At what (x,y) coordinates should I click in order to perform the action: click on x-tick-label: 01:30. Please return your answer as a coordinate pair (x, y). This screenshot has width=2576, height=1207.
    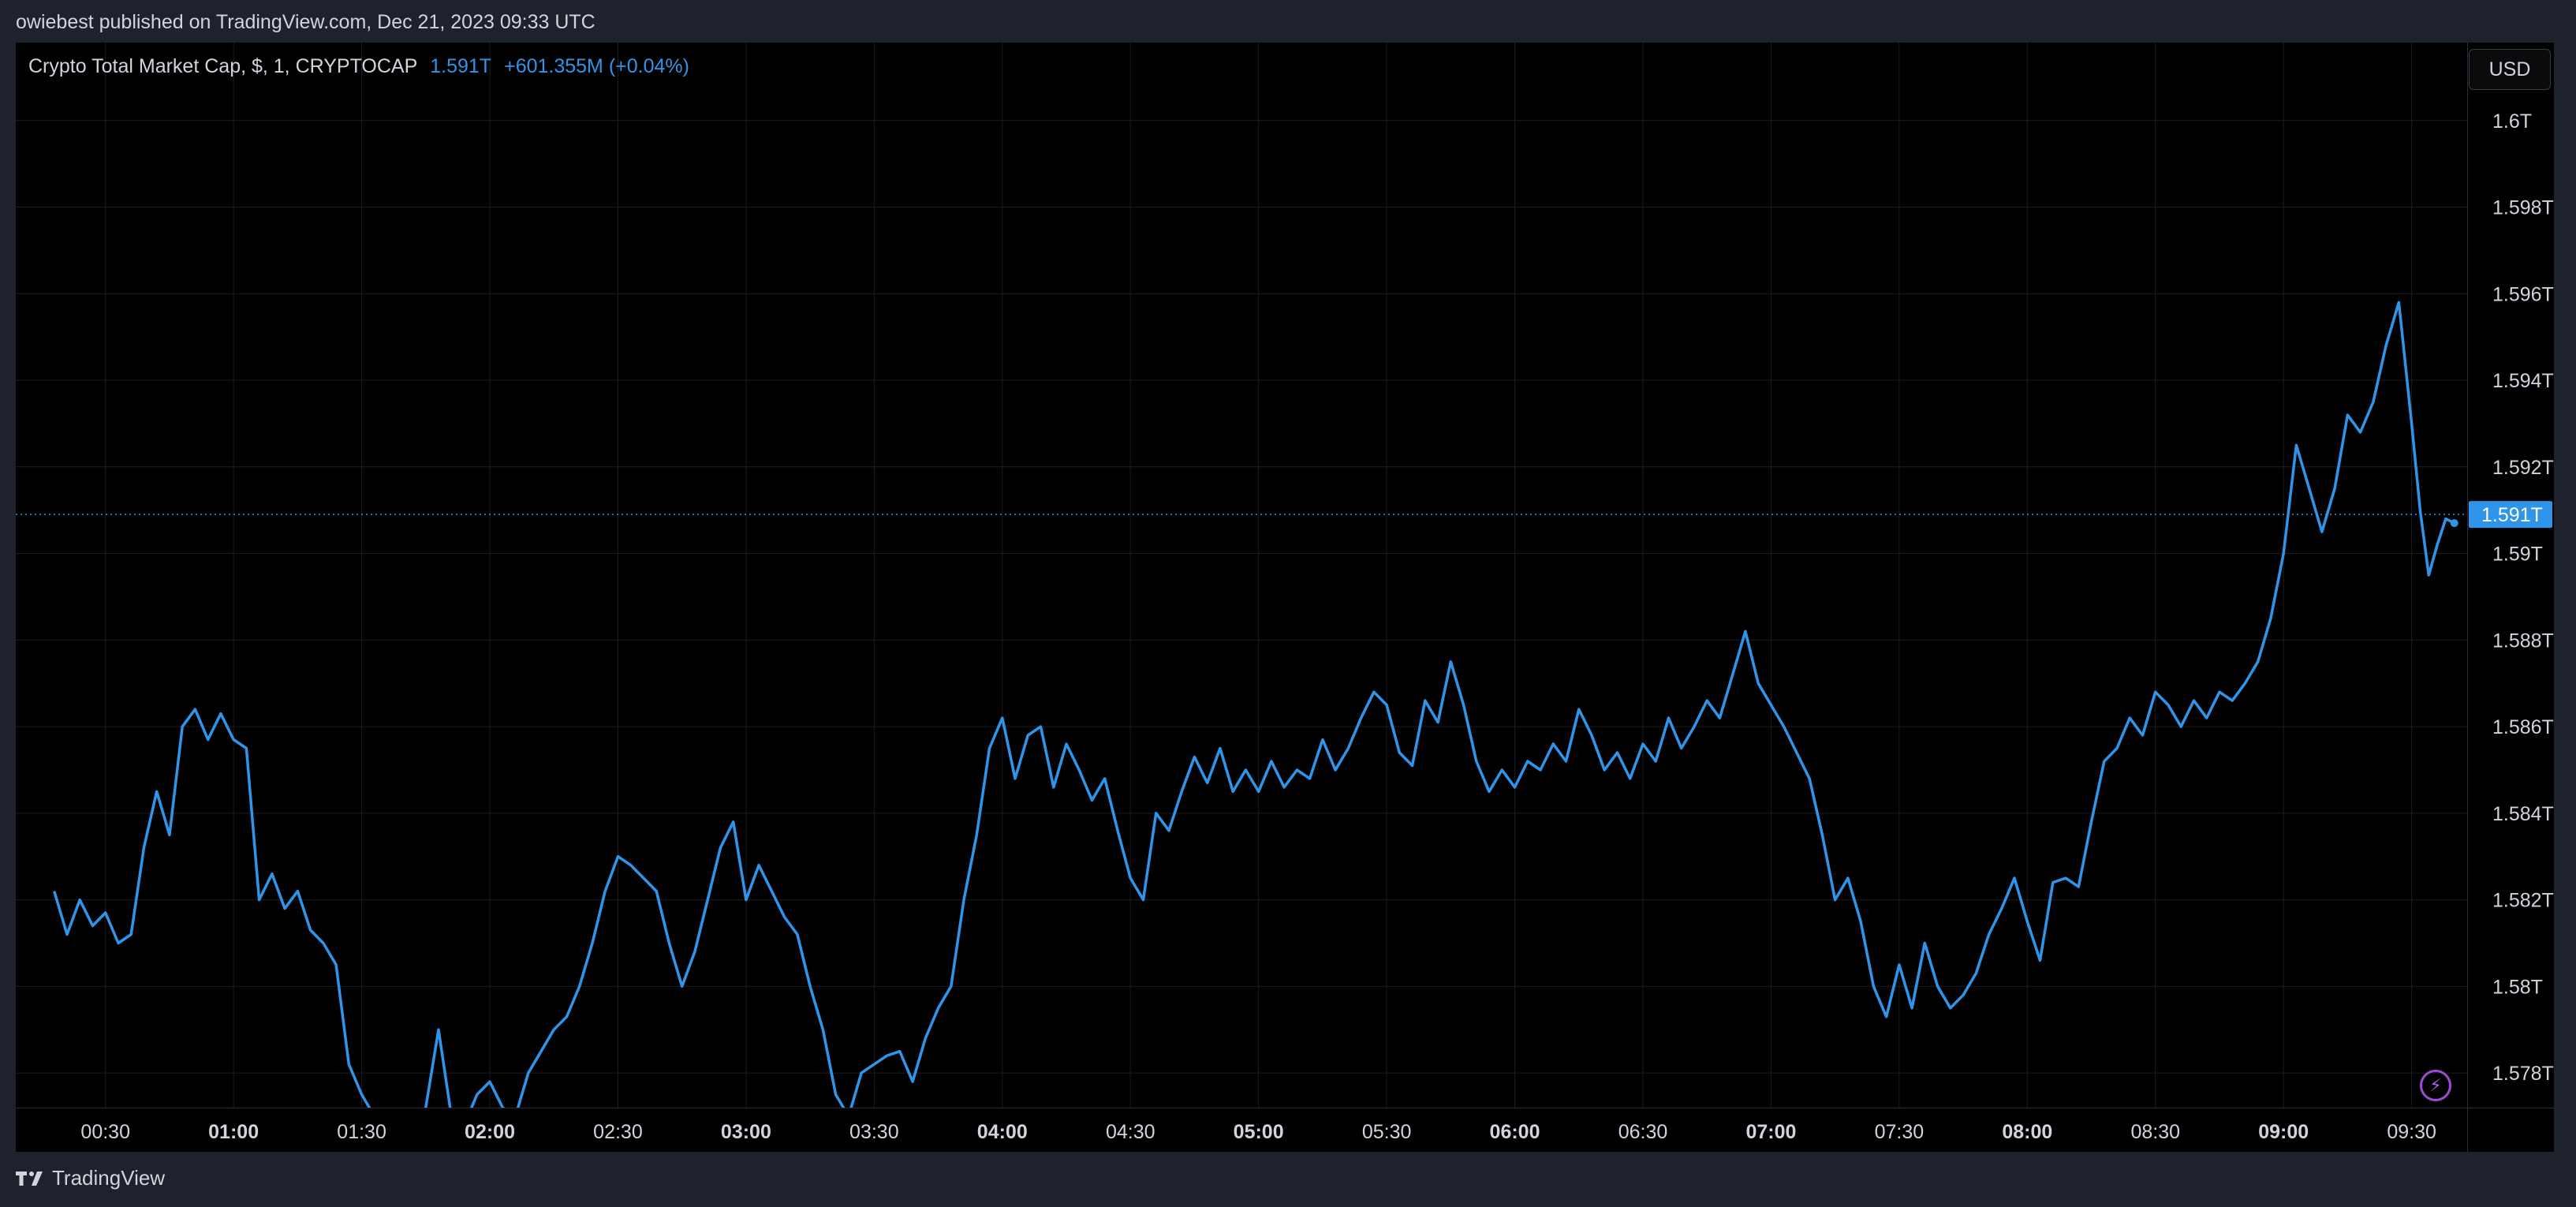
    Looking at the image, I should click on (361, 1132).